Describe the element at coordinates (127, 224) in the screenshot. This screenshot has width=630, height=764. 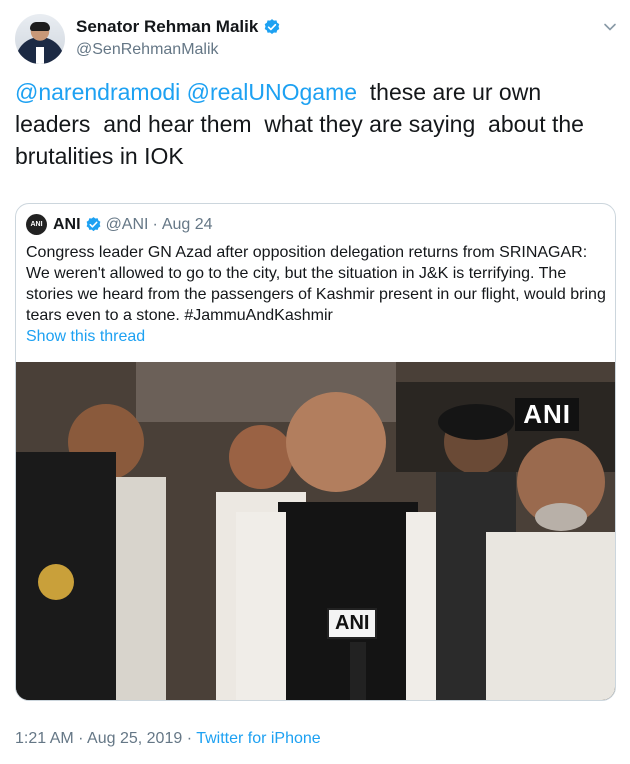
I see `quoted-handle: @ANI` at that location.